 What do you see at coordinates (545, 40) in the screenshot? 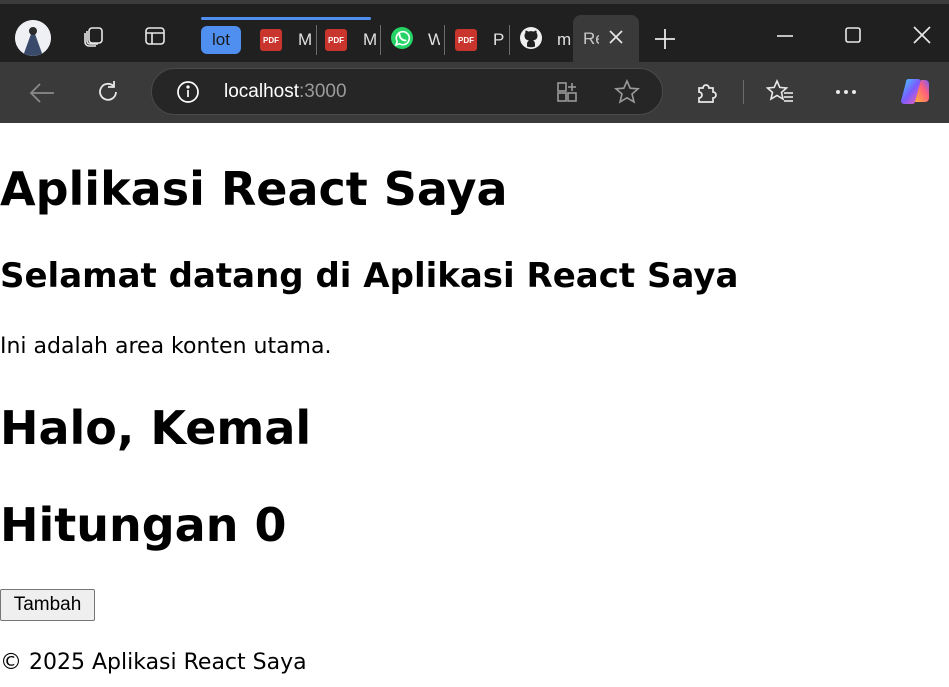
I see `tab-github: m` at bounding box center [545, 40].